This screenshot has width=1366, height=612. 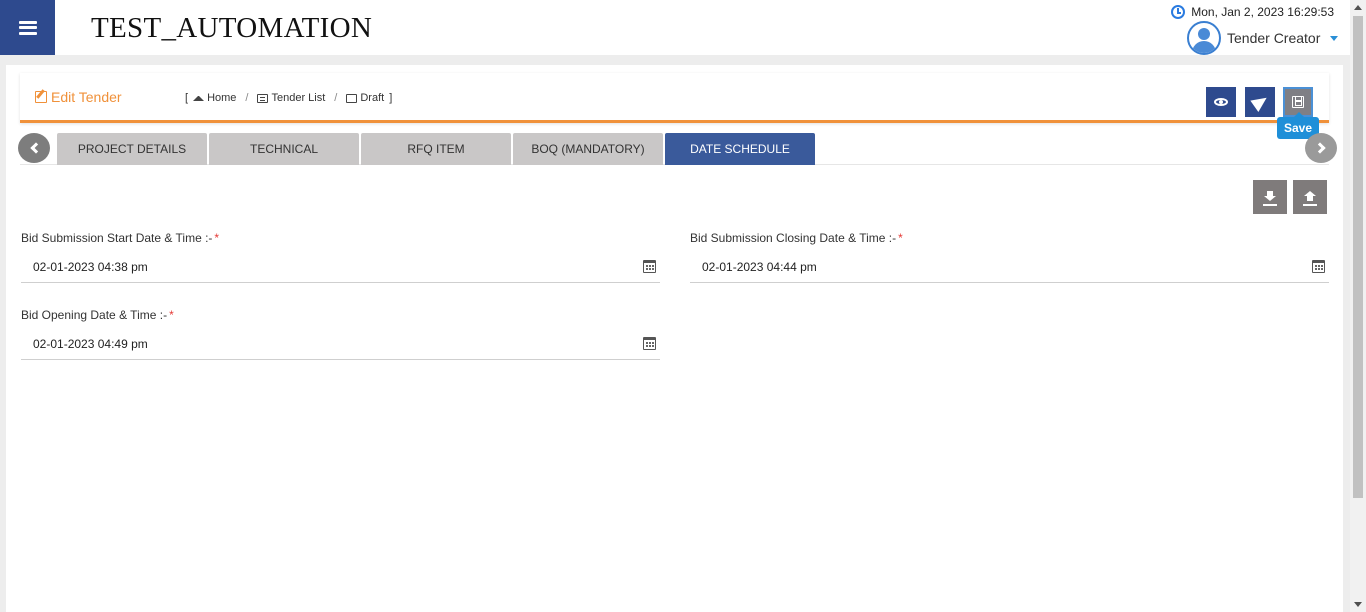 I want to click on menu-toggle-button, so click(x=27, y=27).